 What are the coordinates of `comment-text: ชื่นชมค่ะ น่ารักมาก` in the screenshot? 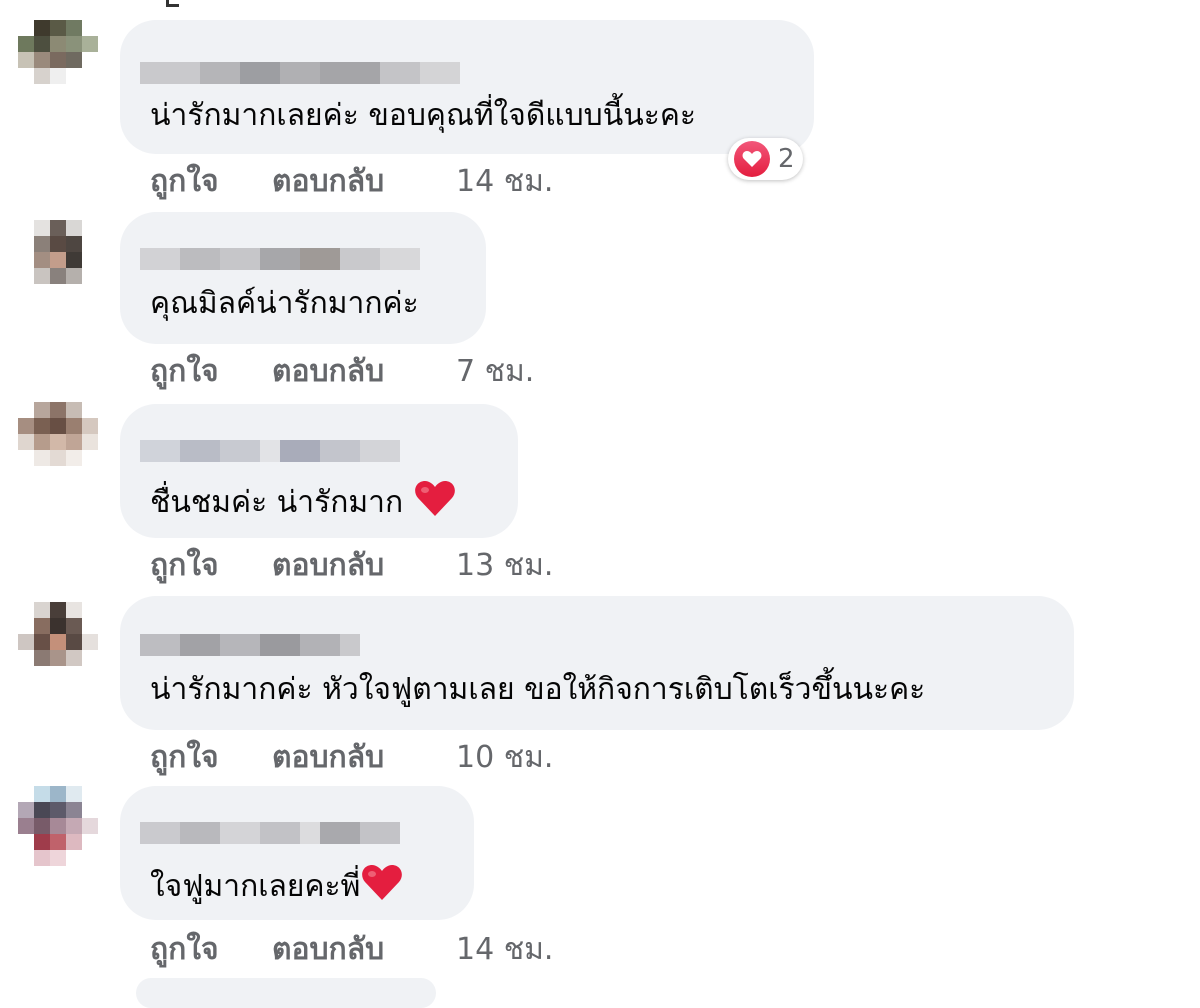 It's located at (303, 503).